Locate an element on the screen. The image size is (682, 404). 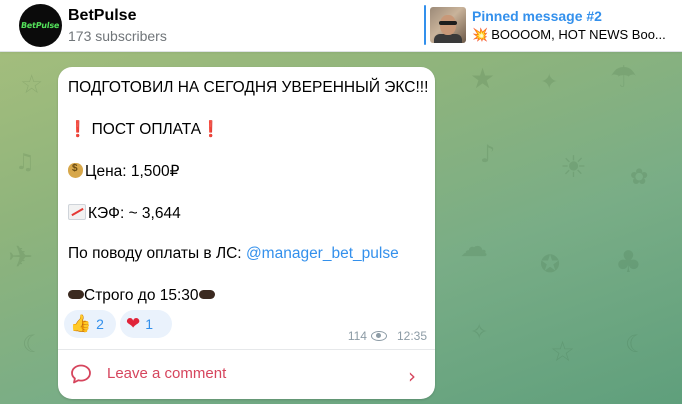
message-line-deadline: Строго до 15:30 is located at coordinates (141, 296).